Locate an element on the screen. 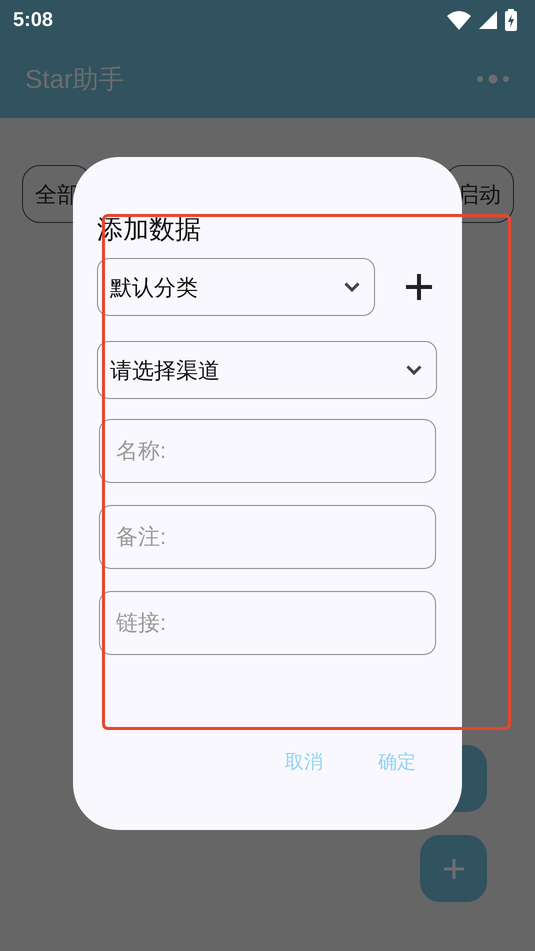 Image resolution: width=535 pixels, height=951 pixels. battery-icon is located at coordinates (511, 20).